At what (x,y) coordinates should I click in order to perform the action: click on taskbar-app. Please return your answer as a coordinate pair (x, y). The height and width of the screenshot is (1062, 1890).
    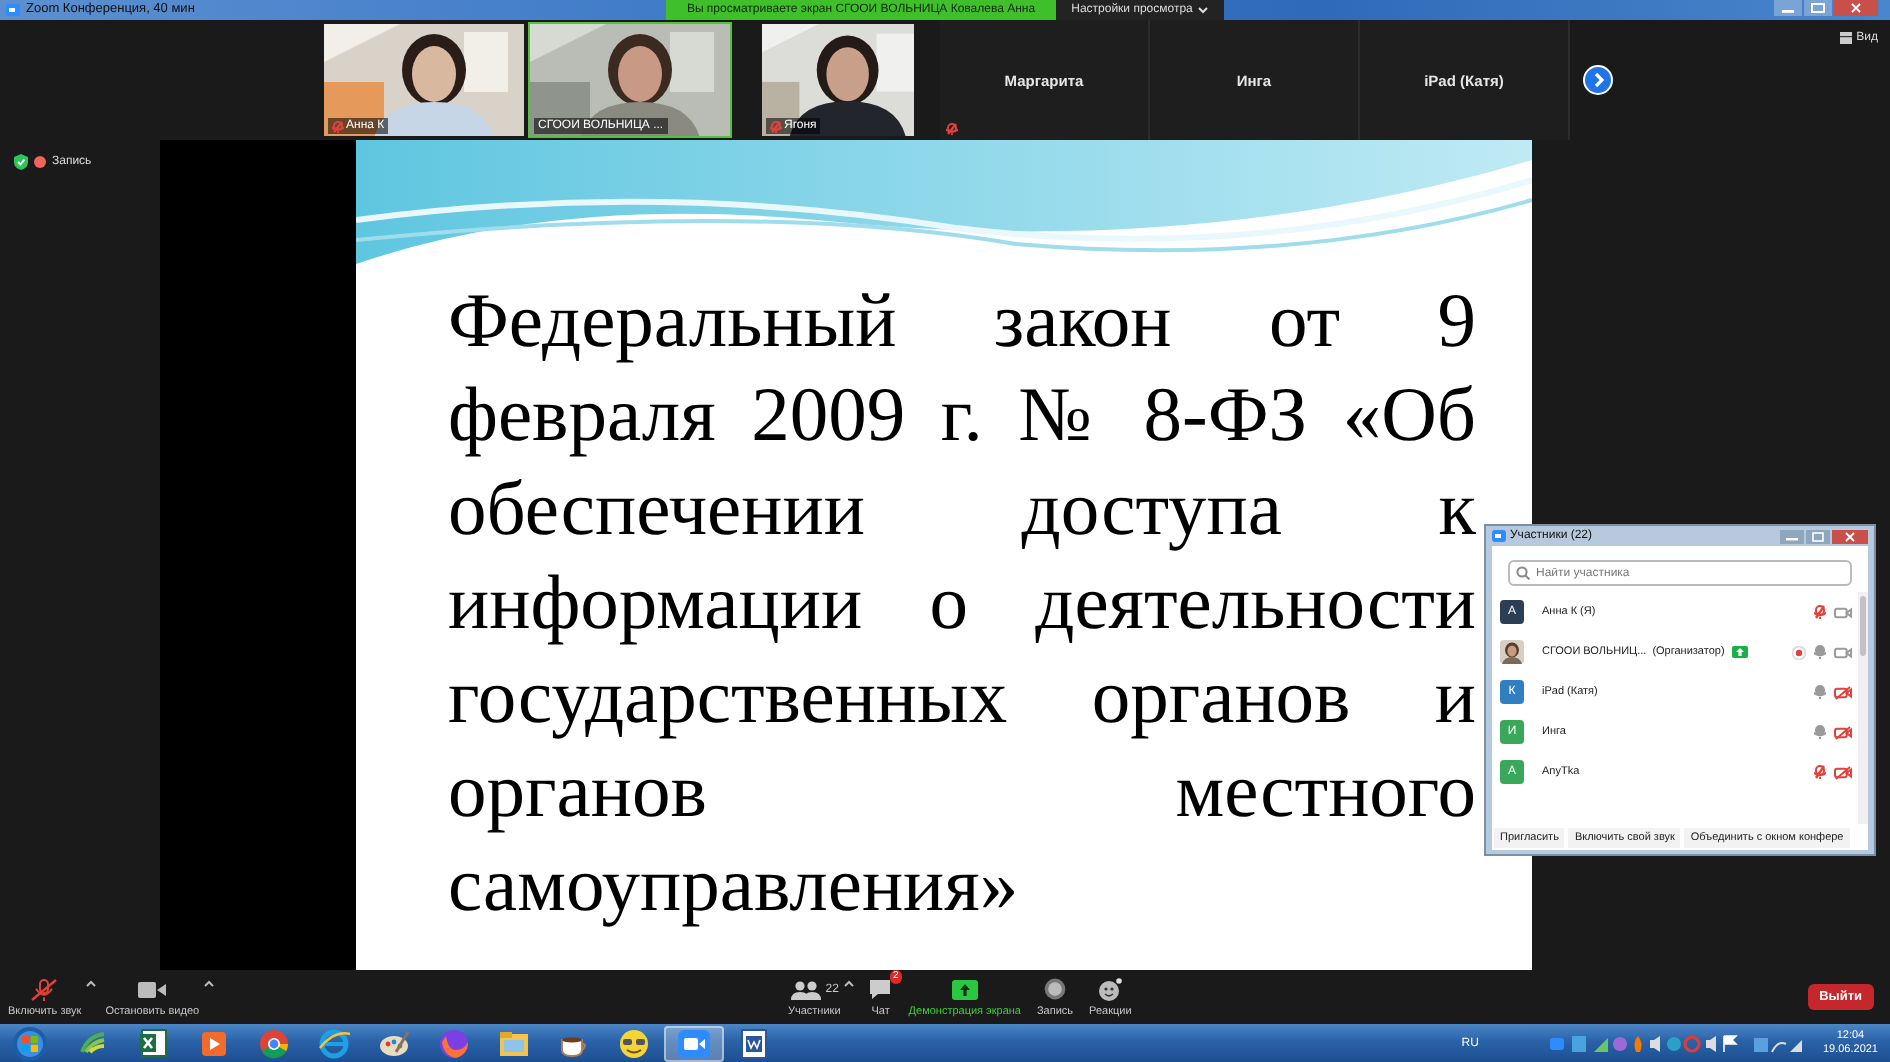
    Looking at the image, I should click on (694, 1043).